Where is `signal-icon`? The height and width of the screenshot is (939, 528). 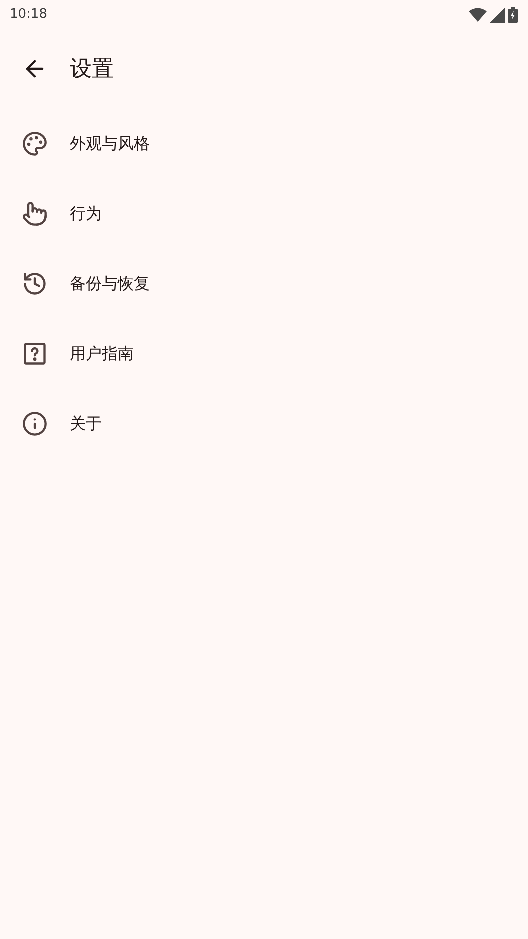
signal-icon is located at coordinates (497, 15).